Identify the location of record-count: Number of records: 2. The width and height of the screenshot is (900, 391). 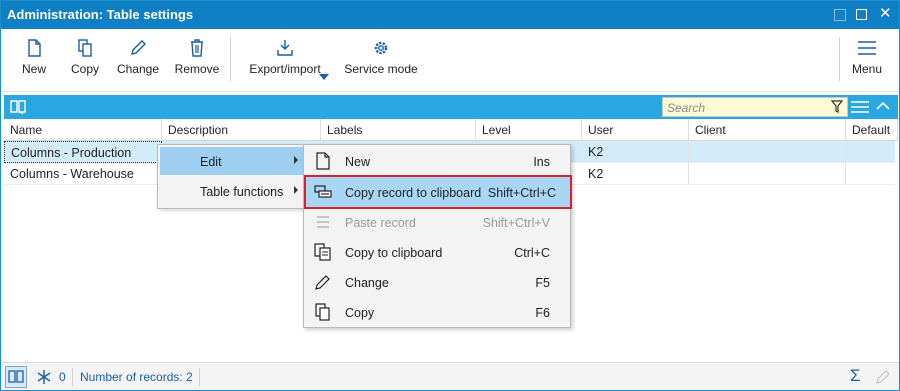
(136, 377).